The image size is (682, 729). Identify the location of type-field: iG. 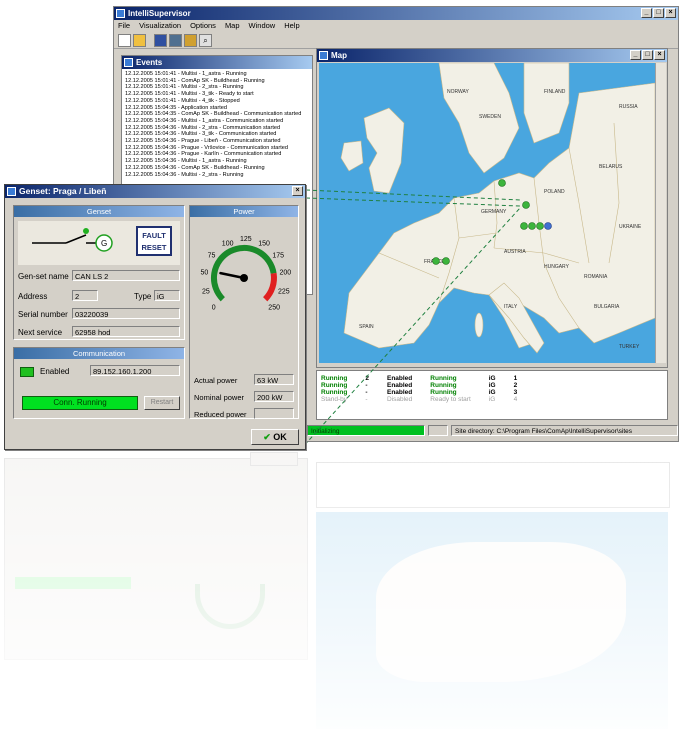
(167, 295).